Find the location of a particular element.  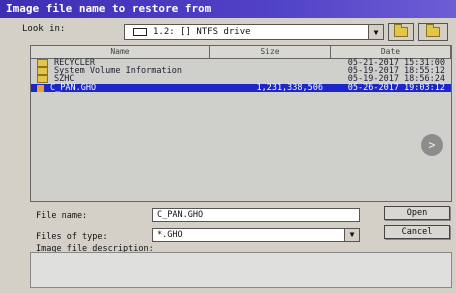

new-folder-icon is located at coordinates (433, 30).